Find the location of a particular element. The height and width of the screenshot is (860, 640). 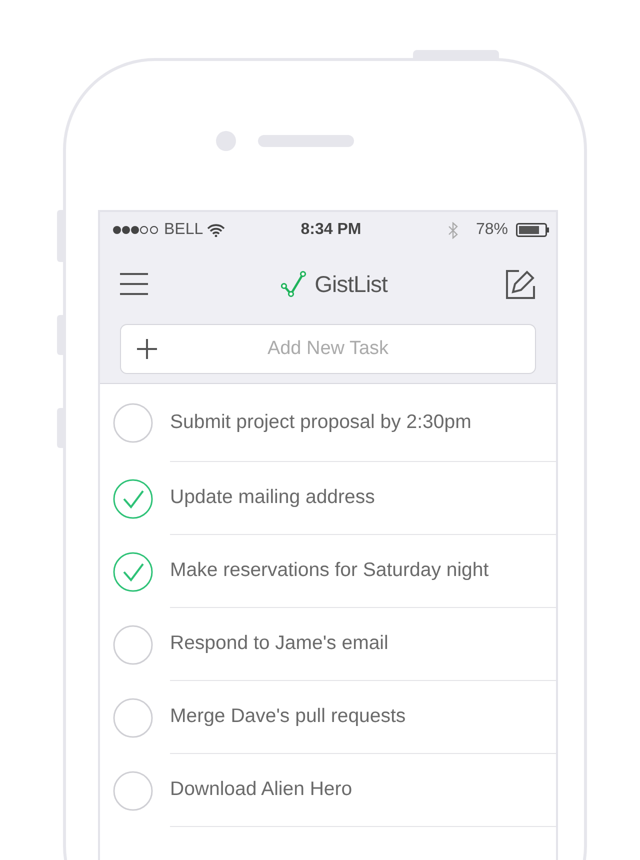

bluetooth-icon is located at coordinates (453, 230).